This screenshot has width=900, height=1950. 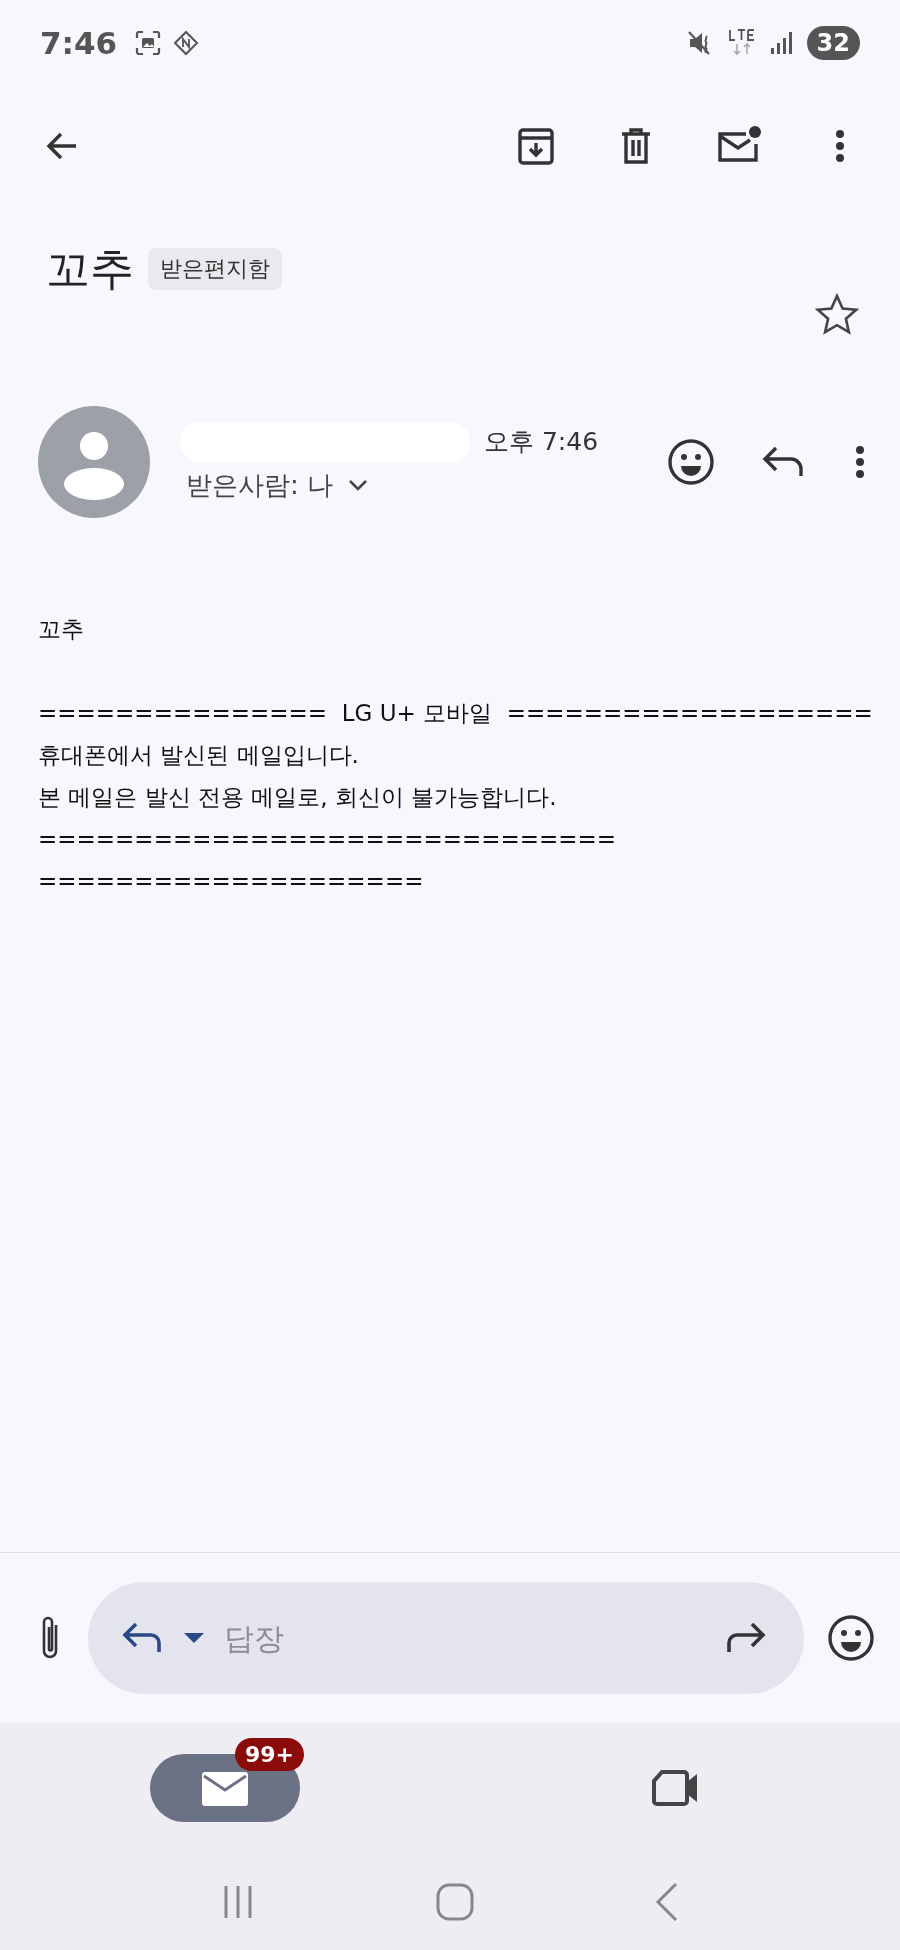 I want to click on video-icon, so click(x=675, y=1788).